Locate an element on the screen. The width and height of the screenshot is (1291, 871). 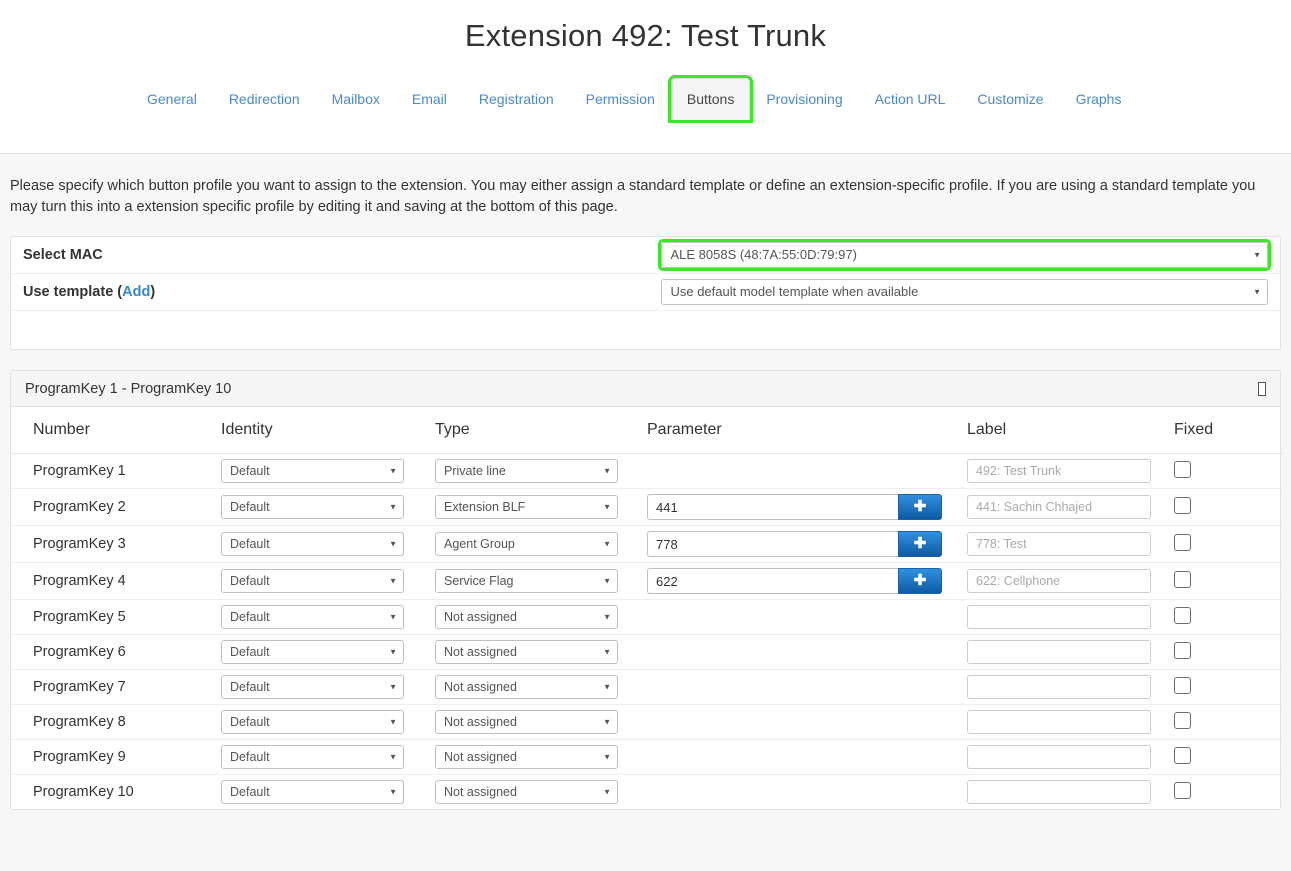
select-mac-value: ALE 8058S (48:7A:55:0D:79:97) is located at coordinates (964, 255).